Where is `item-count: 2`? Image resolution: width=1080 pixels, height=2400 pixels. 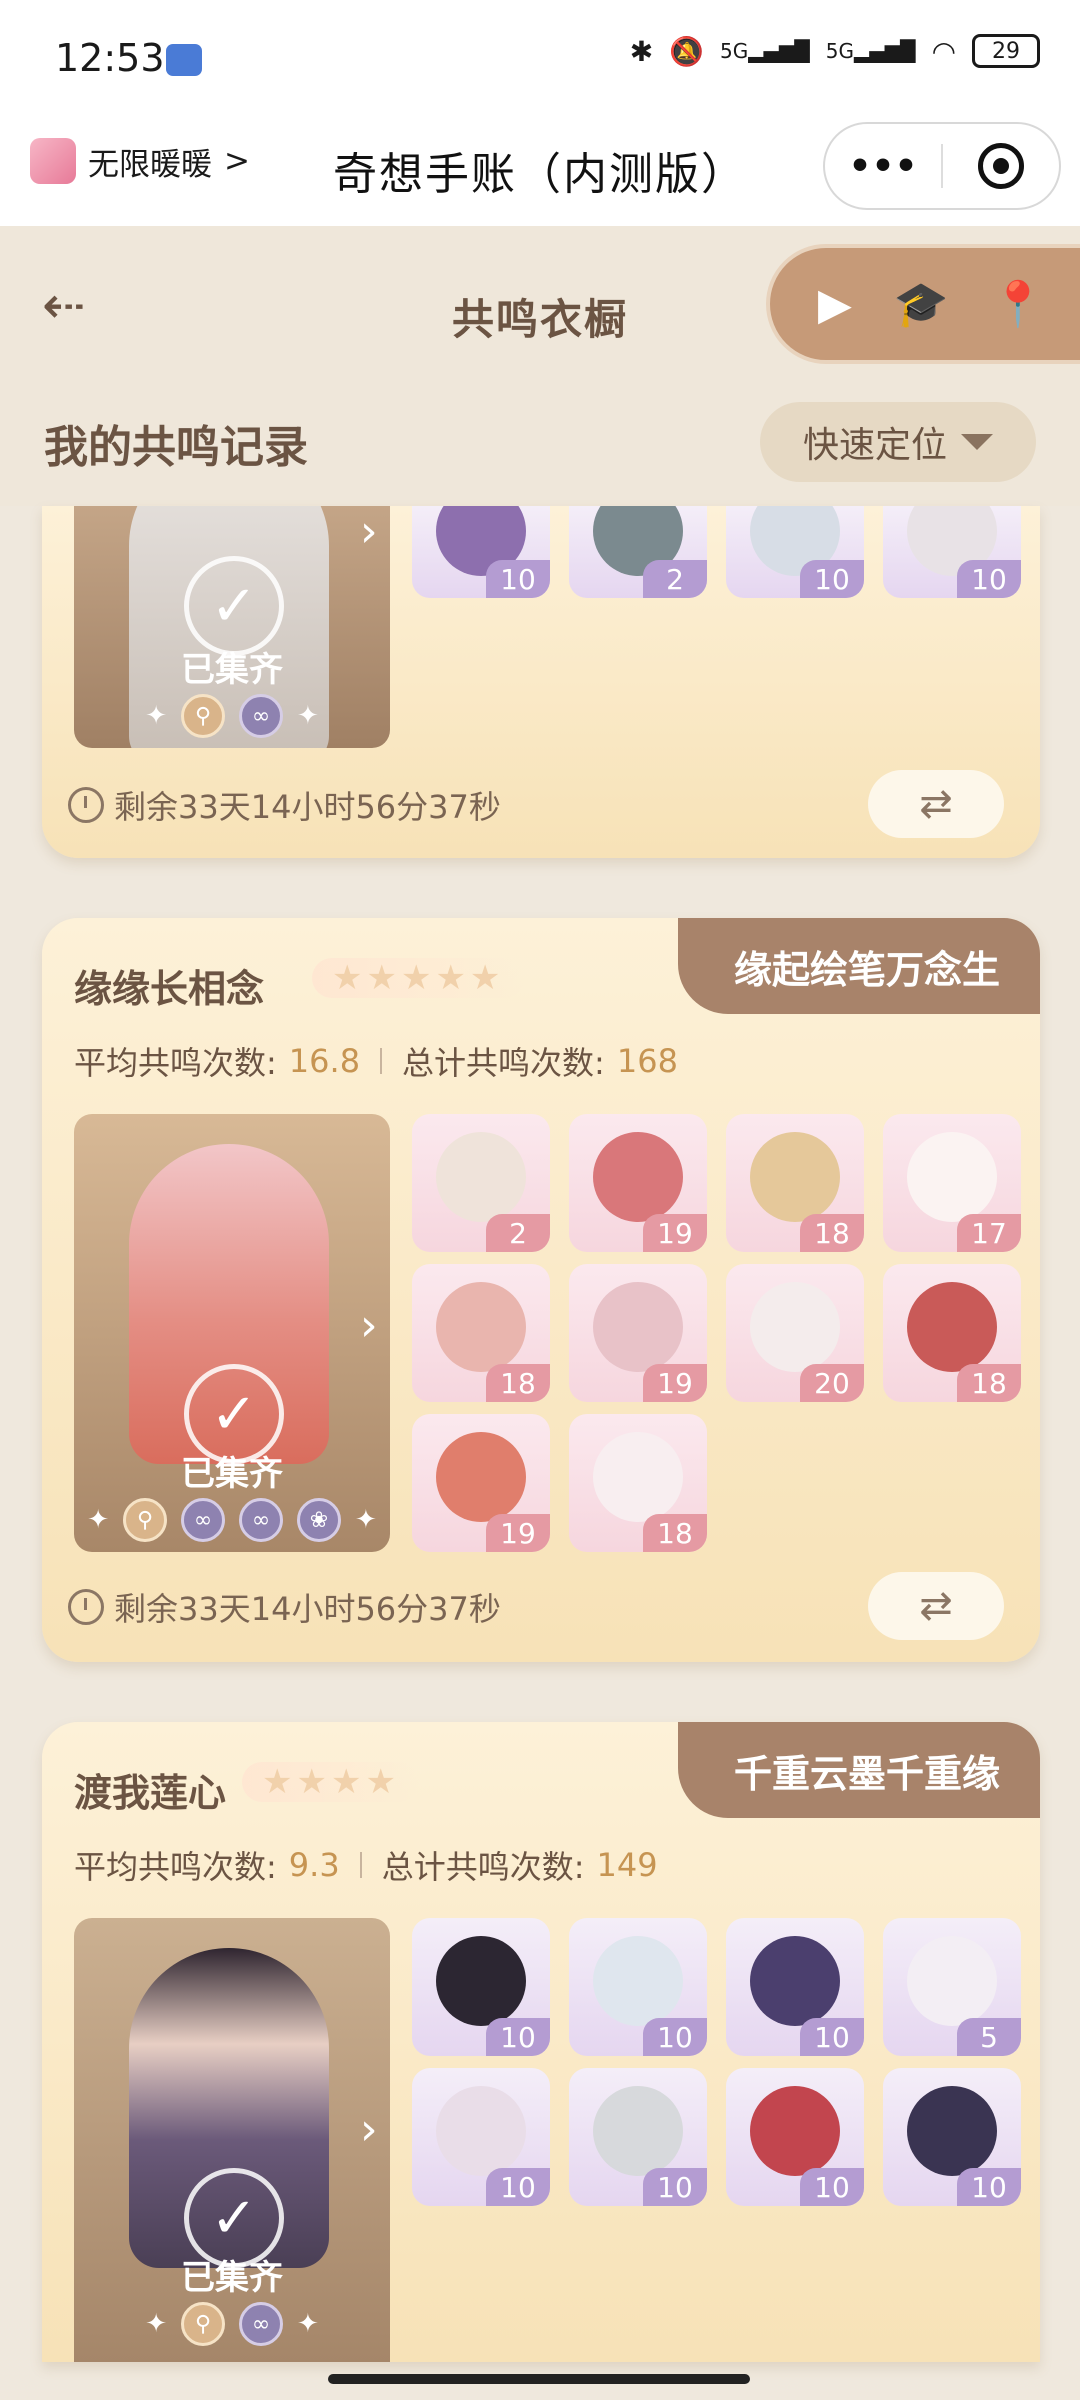 item-count: 2 is located at coordinates (518, 1233).